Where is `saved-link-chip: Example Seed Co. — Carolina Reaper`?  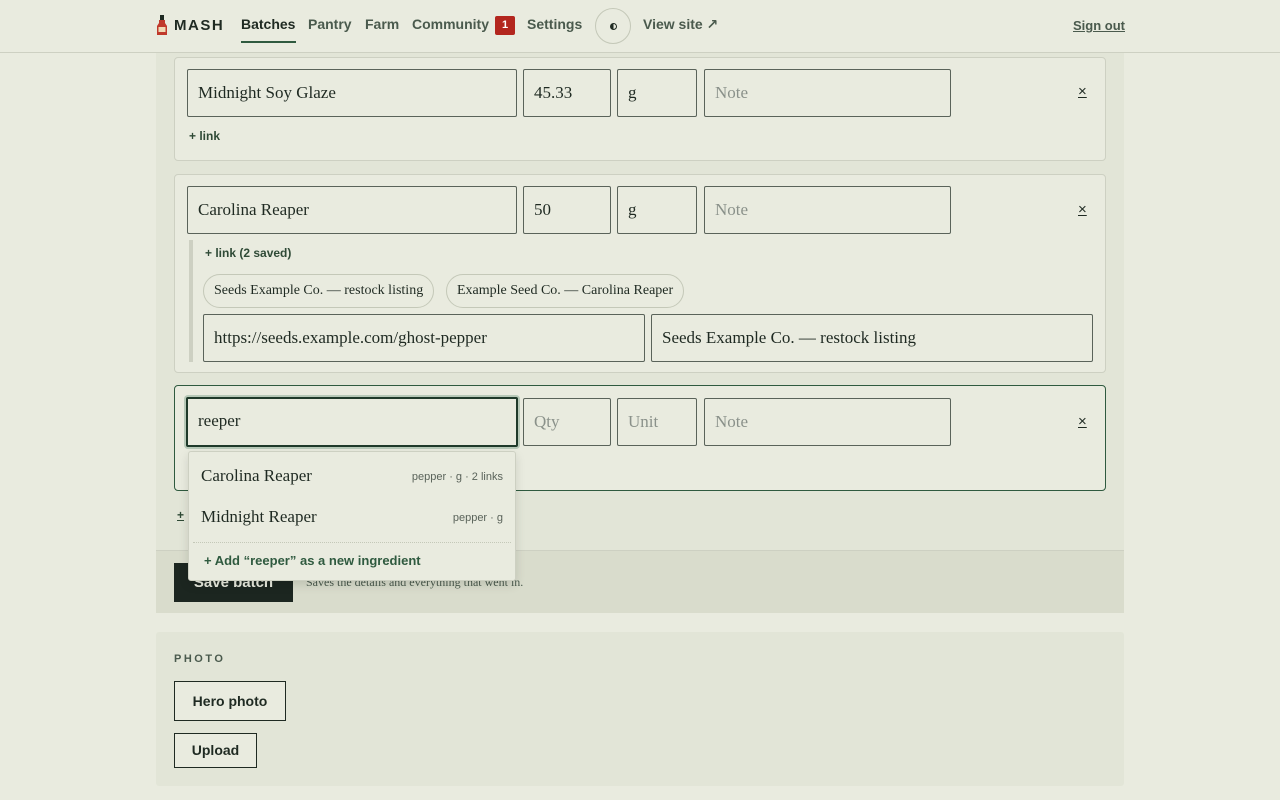
saved-link-chip: Example Seed Co. — Carolina Reaper is located at coordinates (565, 291).